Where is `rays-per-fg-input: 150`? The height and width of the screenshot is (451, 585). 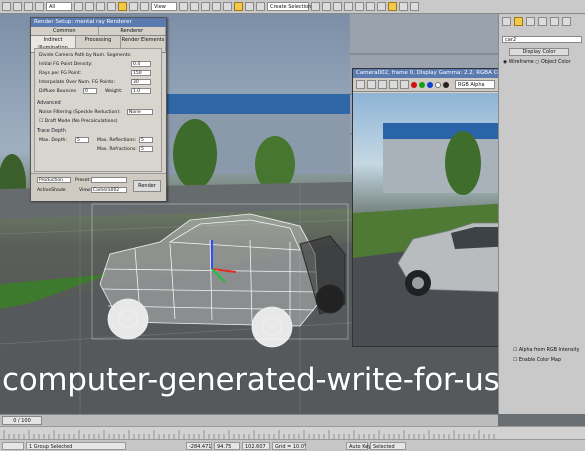
rays-per-fg-input: 150 is located at coordinates (141, 73).